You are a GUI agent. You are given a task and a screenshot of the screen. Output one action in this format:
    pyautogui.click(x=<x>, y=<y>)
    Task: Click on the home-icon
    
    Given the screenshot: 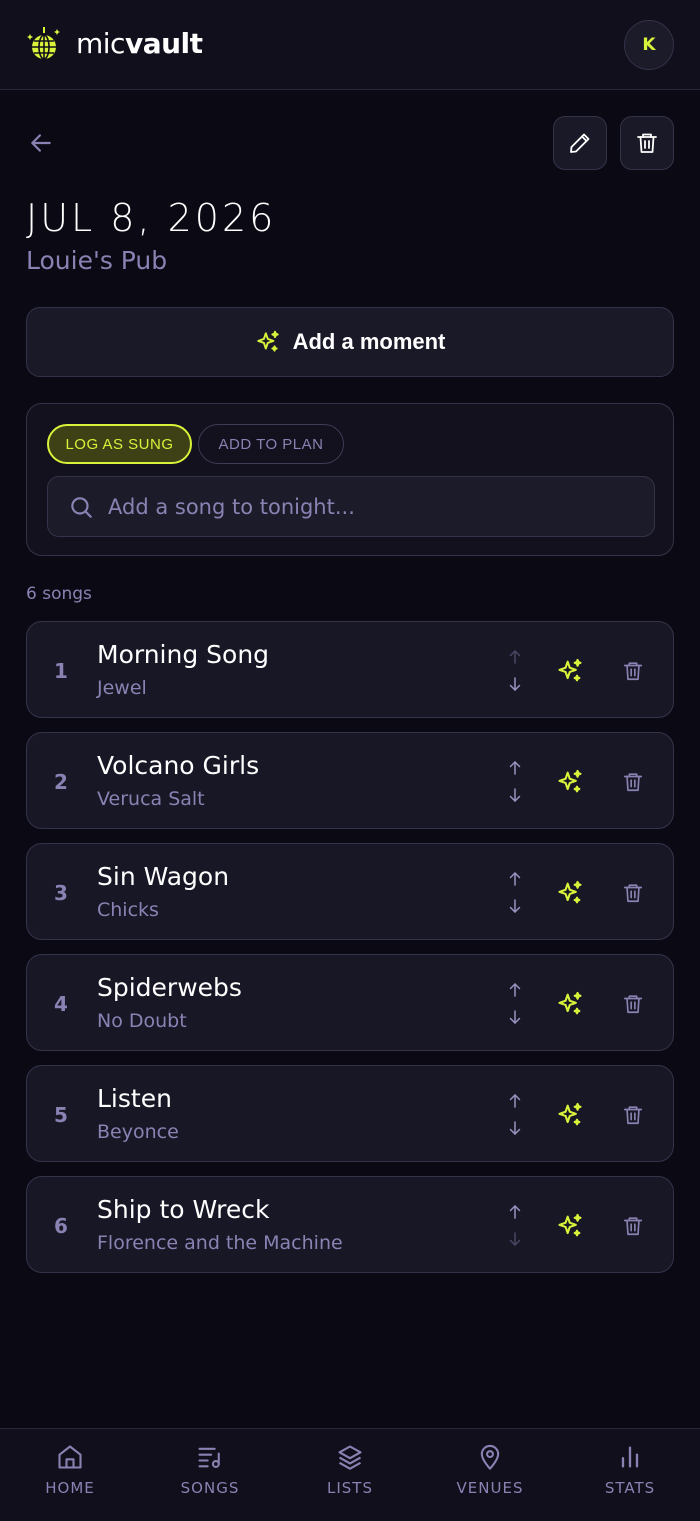 What is the action you would take?
    pyautogui.click(x=70, y=1457)
    